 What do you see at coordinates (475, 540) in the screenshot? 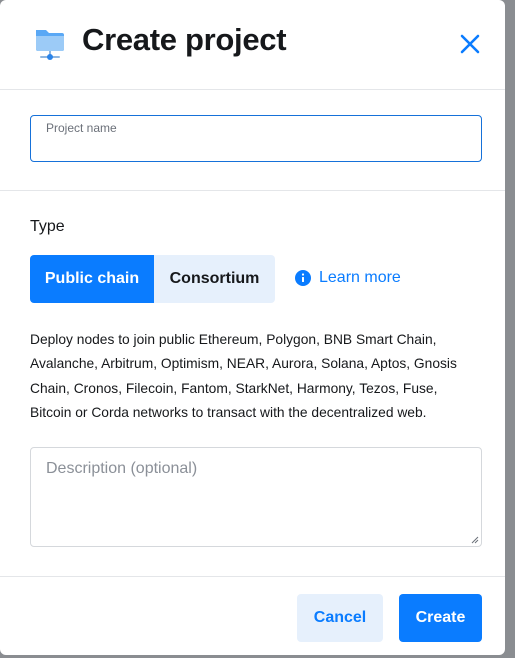
I see `resize-handle-icon` at bounding box center [475, 540].